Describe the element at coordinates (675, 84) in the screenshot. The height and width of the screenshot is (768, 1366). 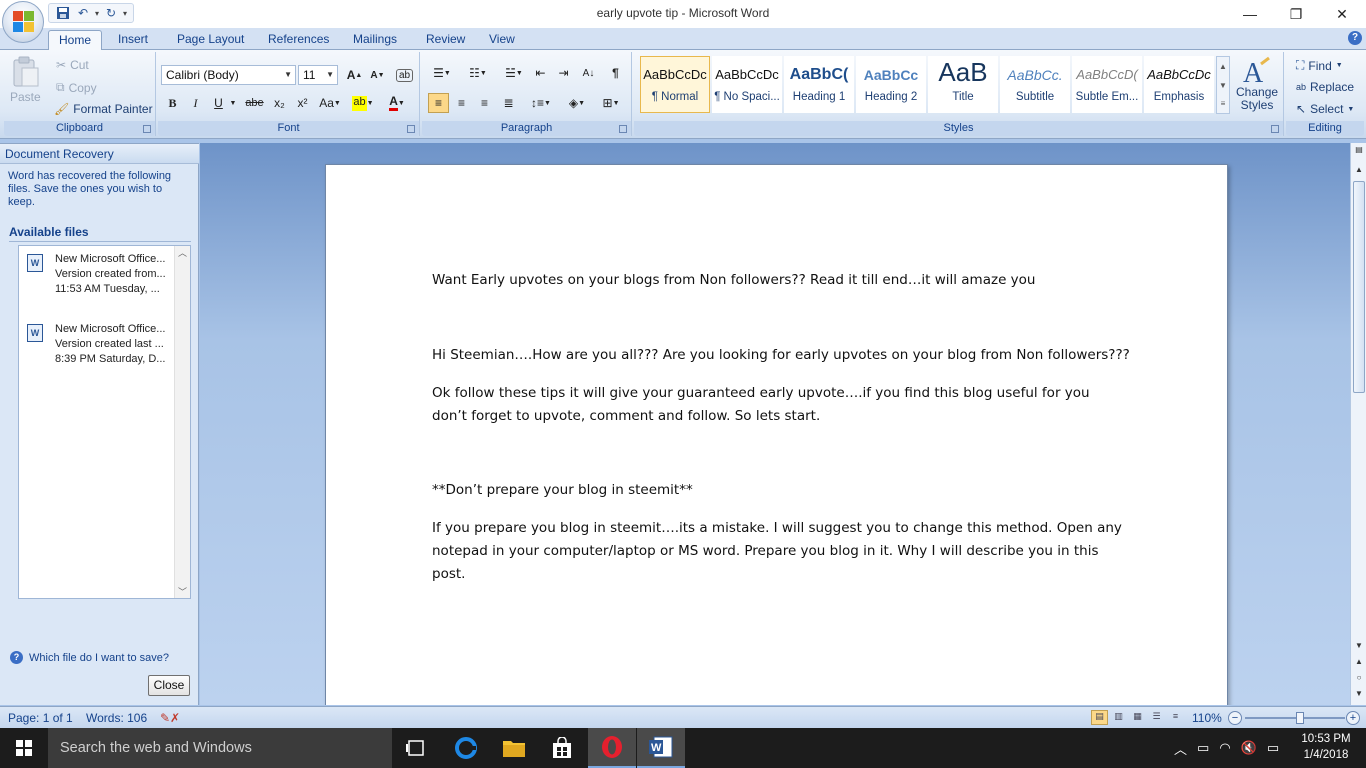
I see `style-normal: AaBbCcDc ¶ Normal` at that location.